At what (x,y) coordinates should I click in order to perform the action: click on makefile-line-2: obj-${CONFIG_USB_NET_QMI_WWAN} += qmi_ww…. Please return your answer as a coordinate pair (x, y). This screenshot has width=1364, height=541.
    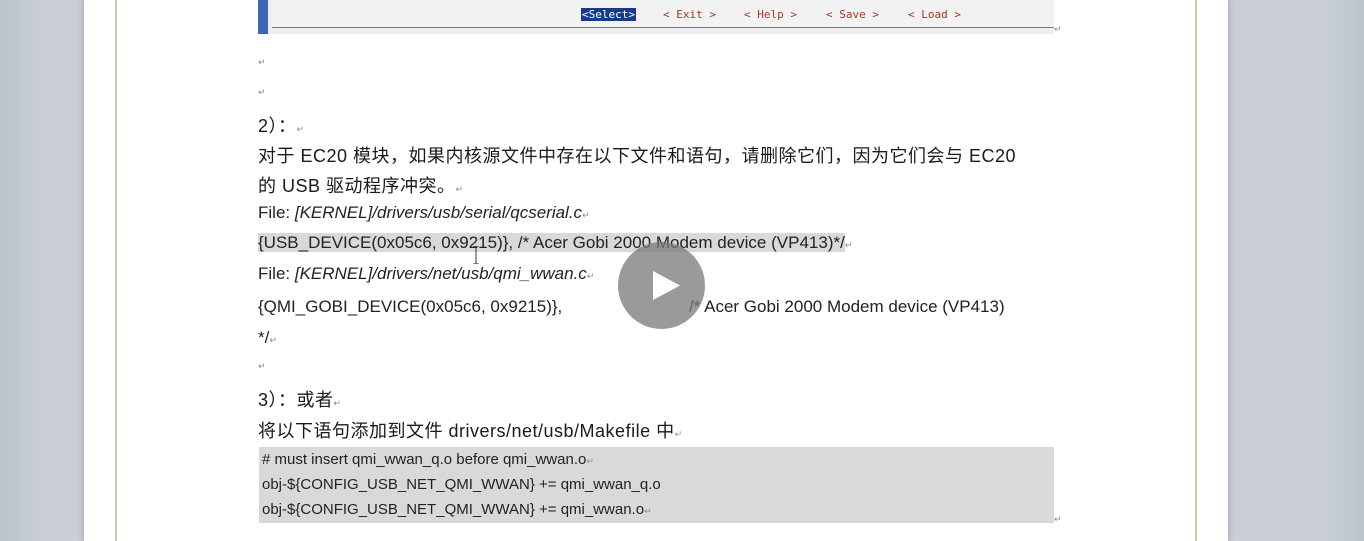
    Looking at the image, I should click on (461, 484).